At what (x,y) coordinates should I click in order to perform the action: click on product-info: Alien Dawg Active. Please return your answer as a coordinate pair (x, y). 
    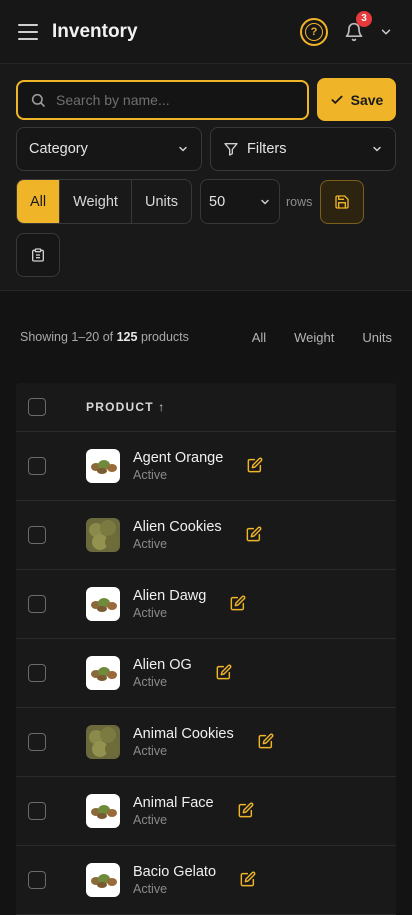
    Looking at the image, I should click on (169, 604).